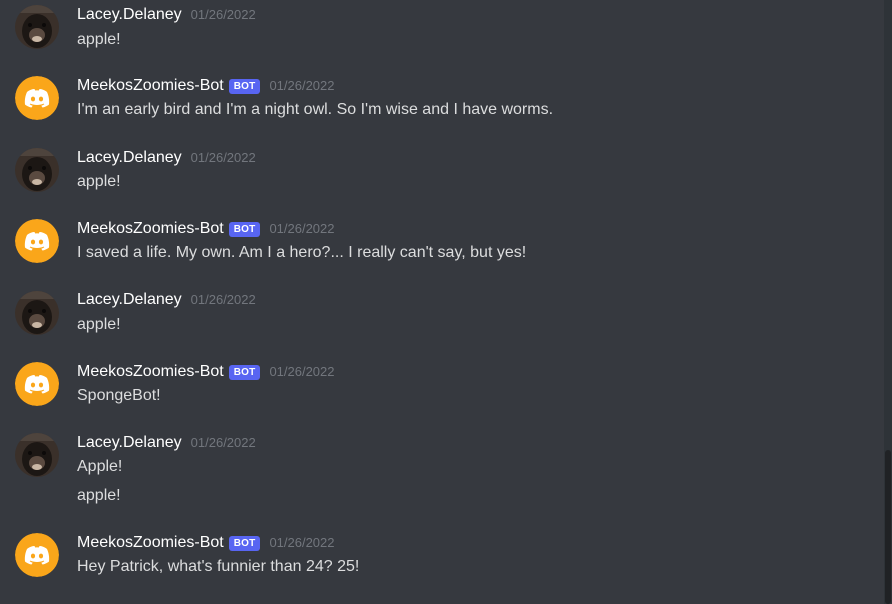  Describe the element at coordinates (218, 566) in the screenshot. I see `message-text: Hey Patrick, what's funnier than 24? 25!` at that location.